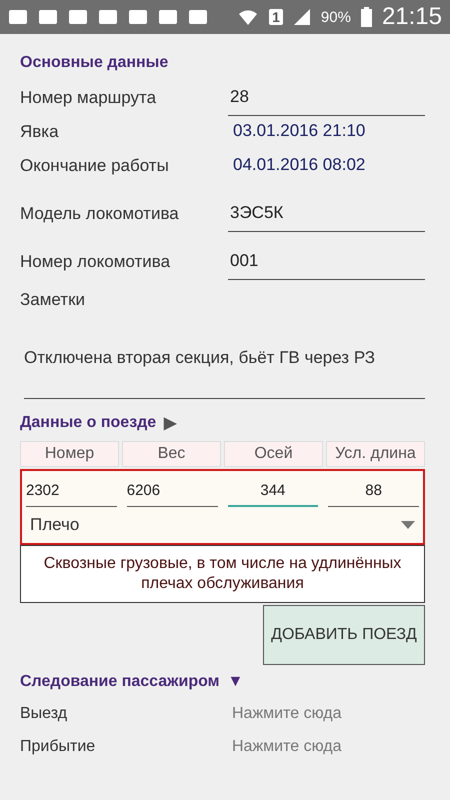 The height and width of the screenshot is (800, 450). What do you see at coordinates (224, 373) in the screenshot?
I see `notes-field: Отключена вторая секция, бьёт ГВ через РЗ` at bounding box center [224, 373].